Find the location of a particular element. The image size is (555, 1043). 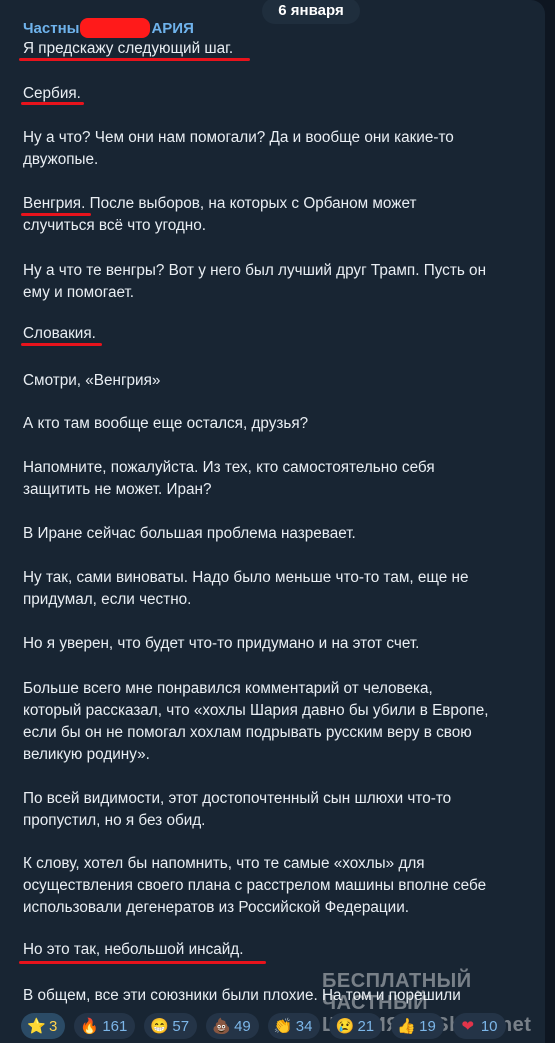

reaction-clap: 👏 34 is located at coordinates (294, 1026).